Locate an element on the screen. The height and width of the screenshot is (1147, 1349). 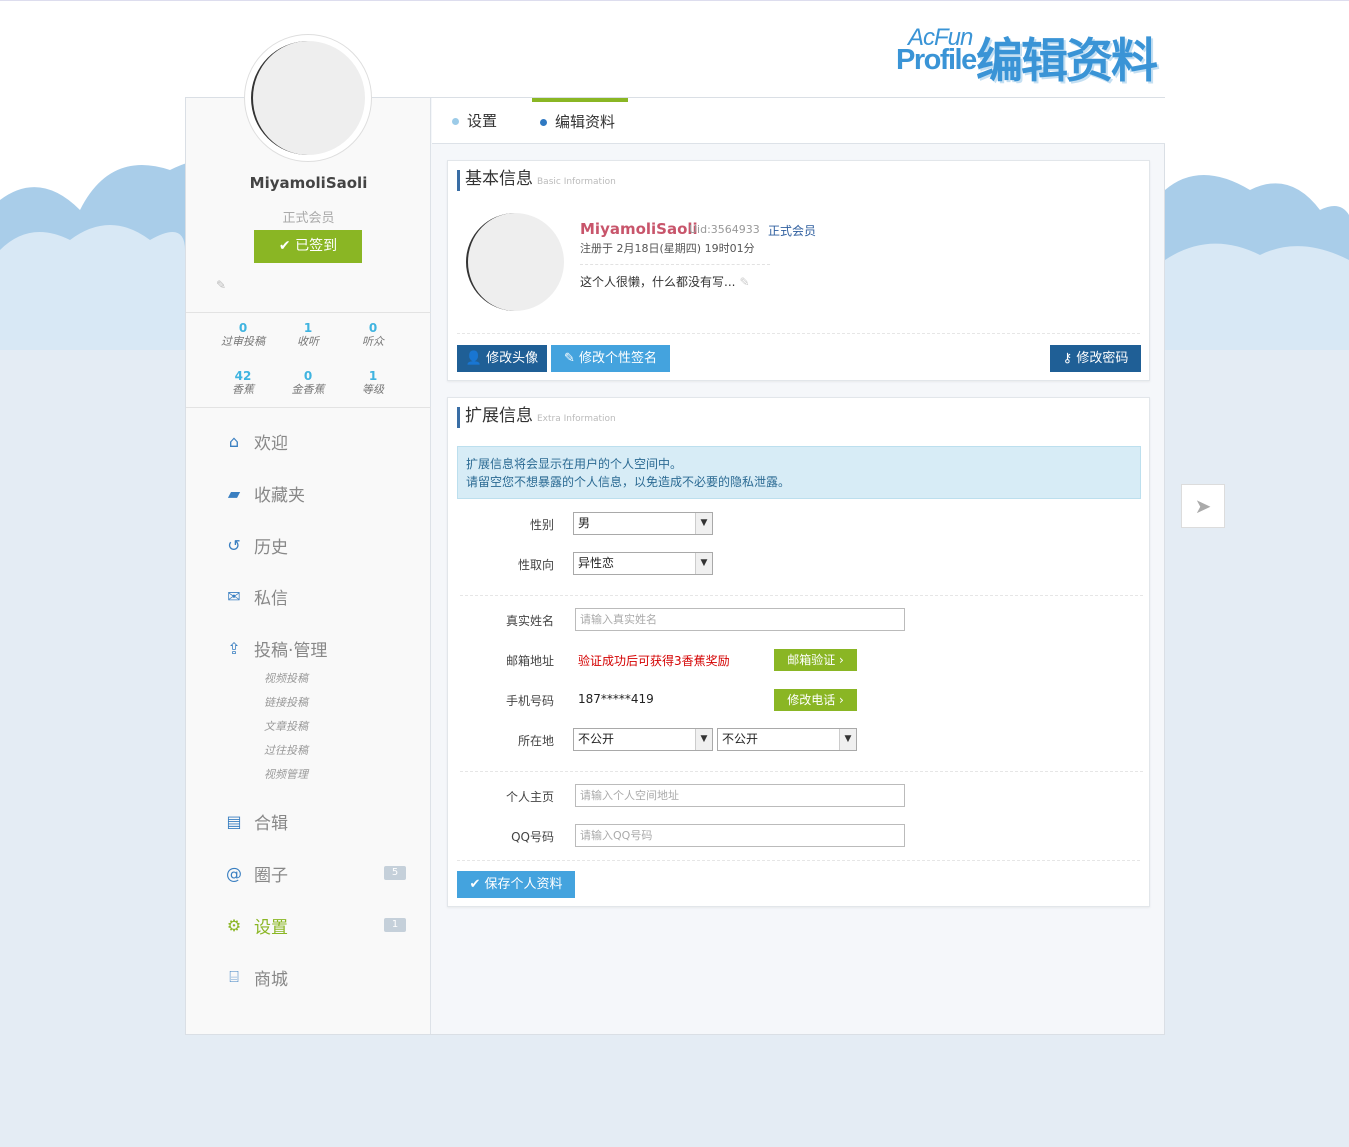
change-signature-button: ✎ 修改个性签名 is located at coordinates (610, 358).